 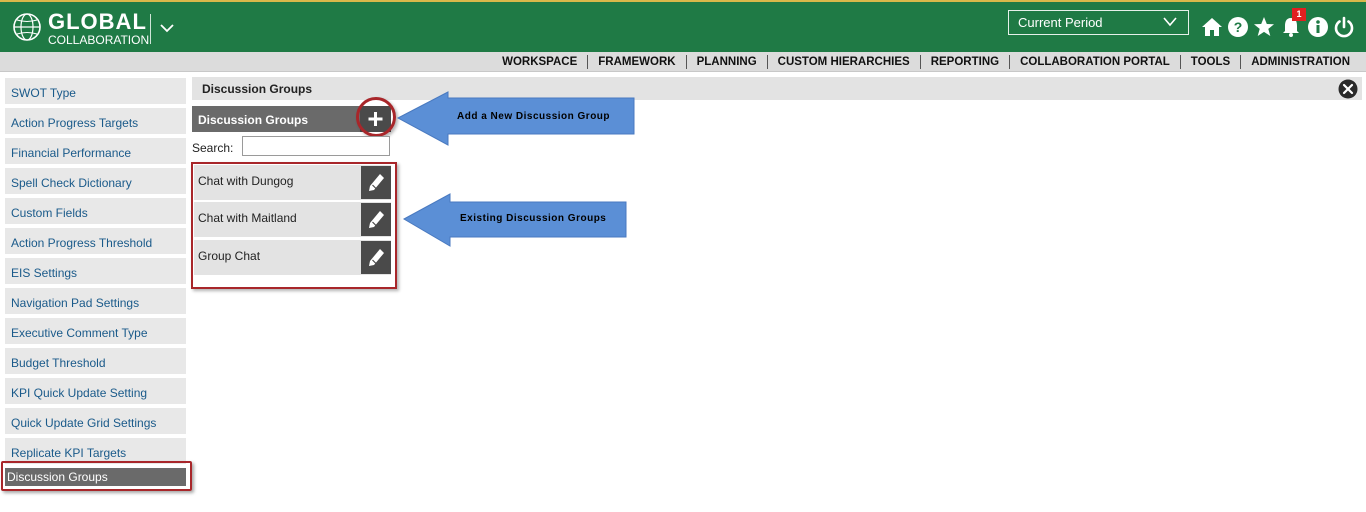 I want to click on close-icon, so click(x=1348, y=89).